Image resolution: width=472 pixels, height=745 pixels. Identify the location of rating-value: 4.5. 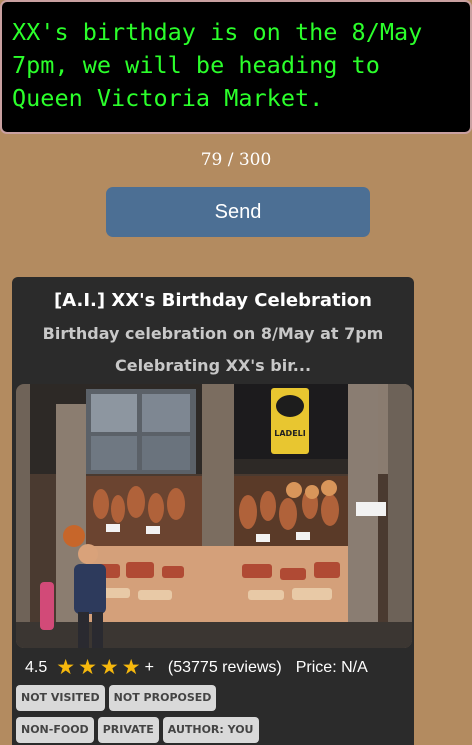
(36, 667).